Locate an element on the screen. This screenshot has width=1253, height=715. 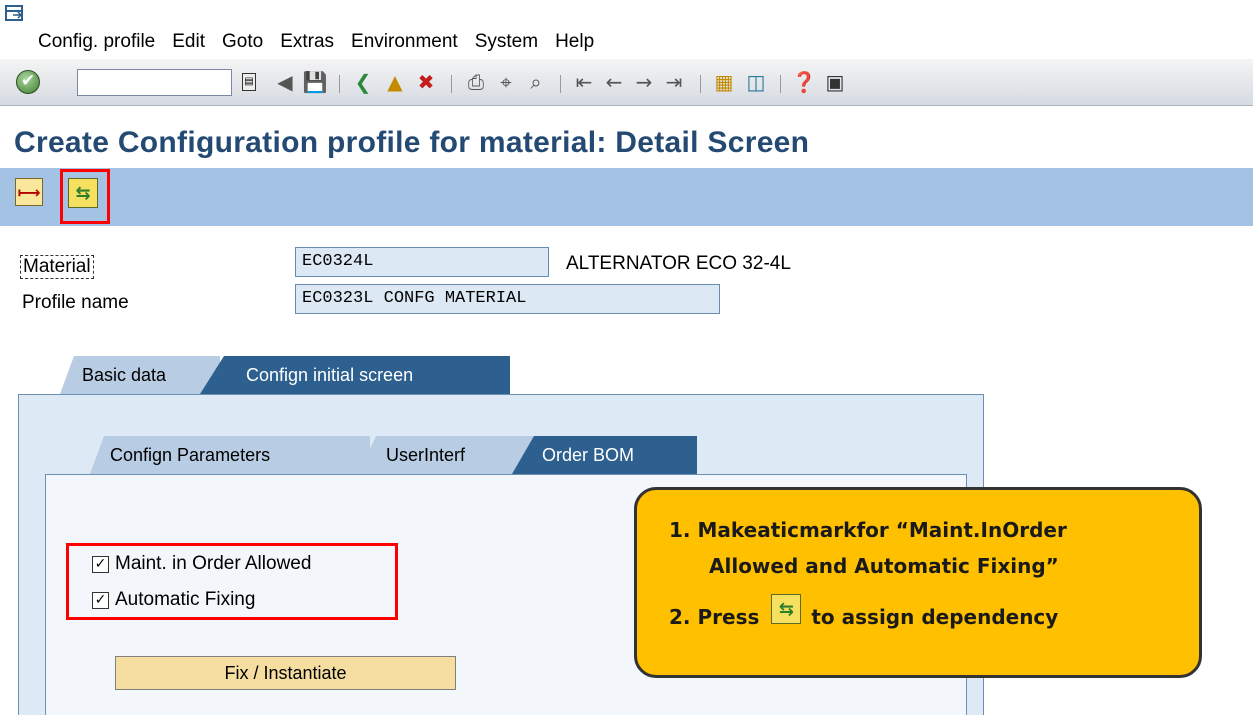
exit-icon: ▲ is located at coordinates (395, 82).